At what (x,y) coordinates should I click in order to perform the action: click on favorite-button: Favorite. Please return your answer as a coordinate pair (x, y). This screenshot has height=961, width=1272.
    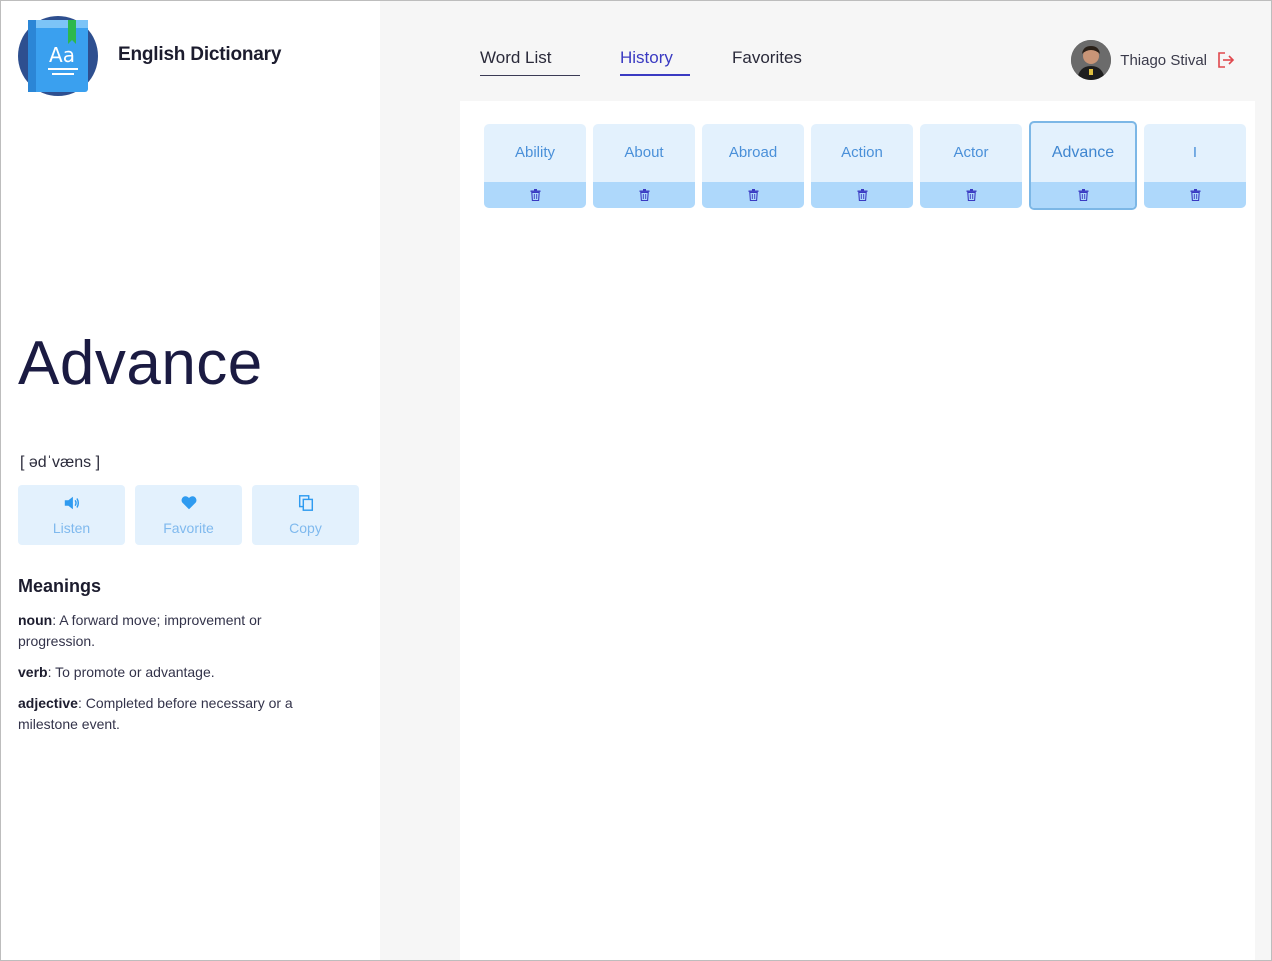
    Looking at the image, I should click on (188, 515).